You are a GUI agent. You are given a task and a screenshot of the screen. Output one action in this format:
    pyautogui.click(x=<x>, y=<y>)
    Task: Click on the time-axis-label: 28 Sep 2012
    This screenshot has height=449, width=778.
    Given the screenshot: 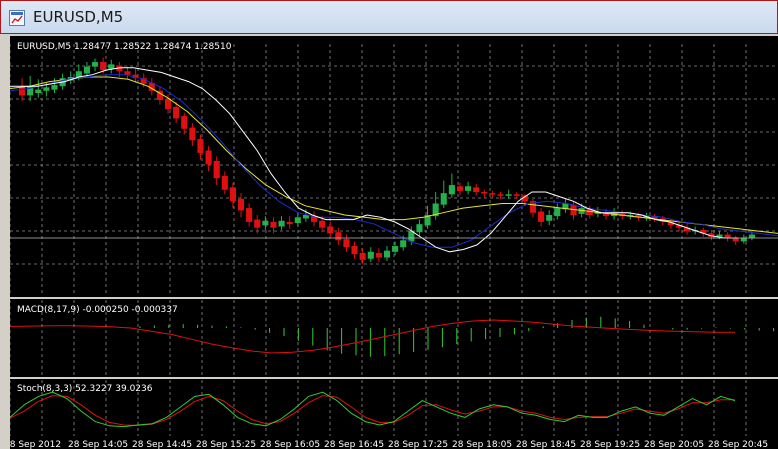 What is the action you would take?
    pyautogui.click(x=35, y=444)
    